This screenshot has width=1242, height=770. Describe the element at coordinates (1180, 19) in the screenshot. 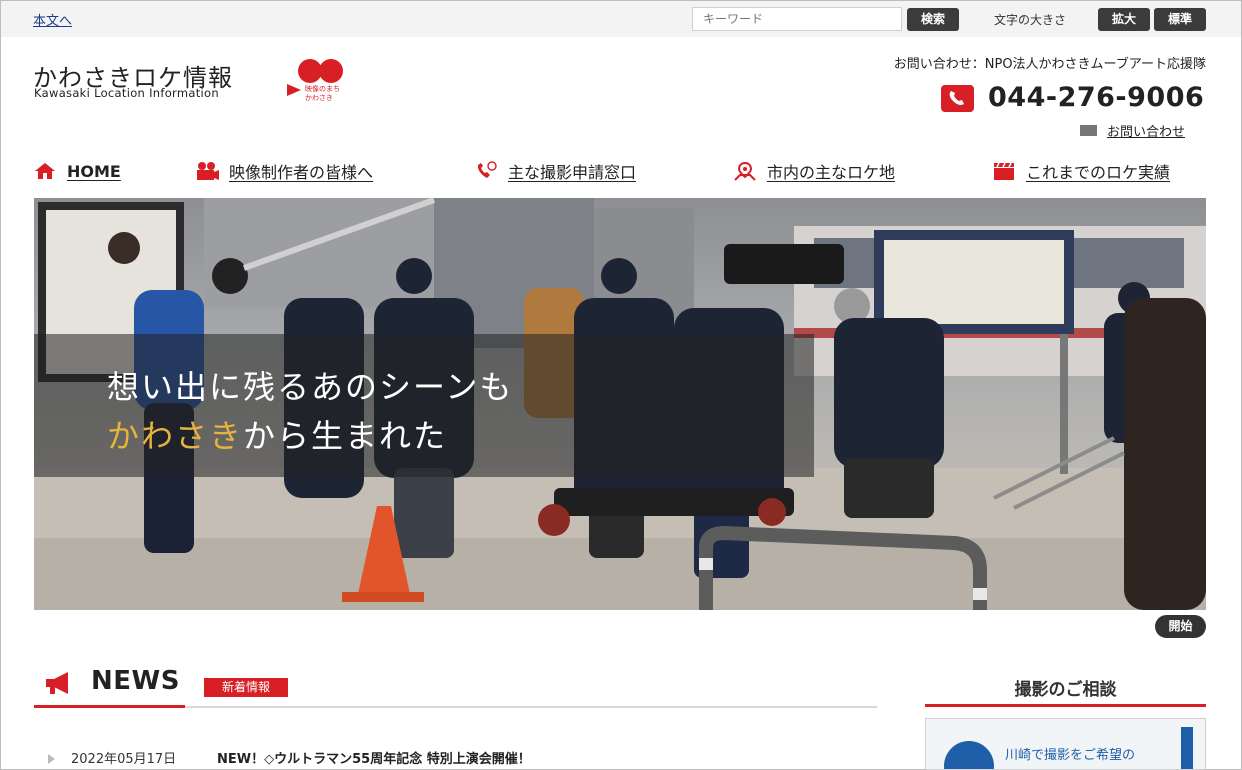

I see `standard-font-button: 標準` at that location.